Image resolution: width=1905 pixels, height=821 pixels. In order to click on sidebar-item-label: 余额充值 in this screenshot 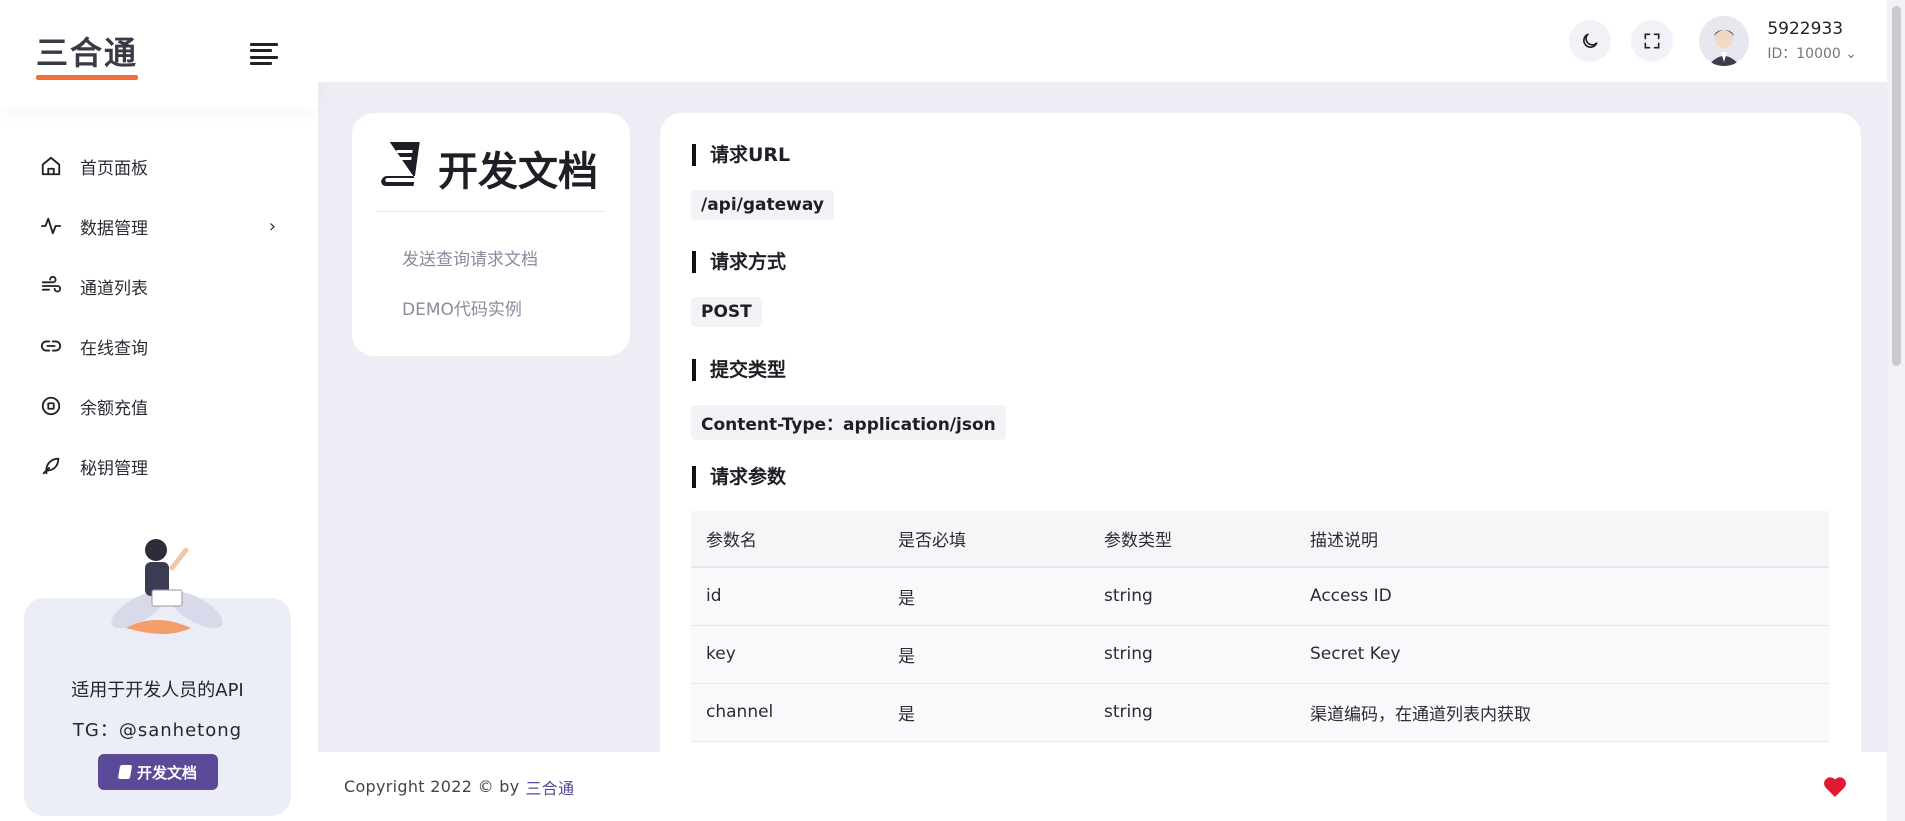, I will do `click(114, 408)`.